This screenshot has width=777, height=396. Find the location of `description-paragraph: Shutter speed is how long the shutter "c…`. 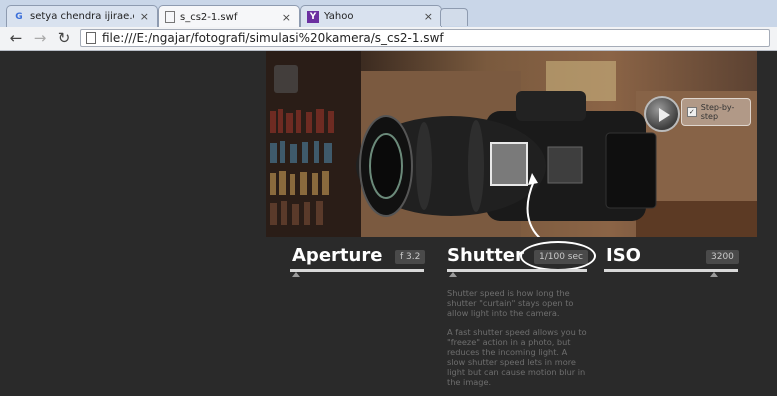

description-paragraph: Shutter speed is how long the shutter "c… is located at coordinates (510, 303).